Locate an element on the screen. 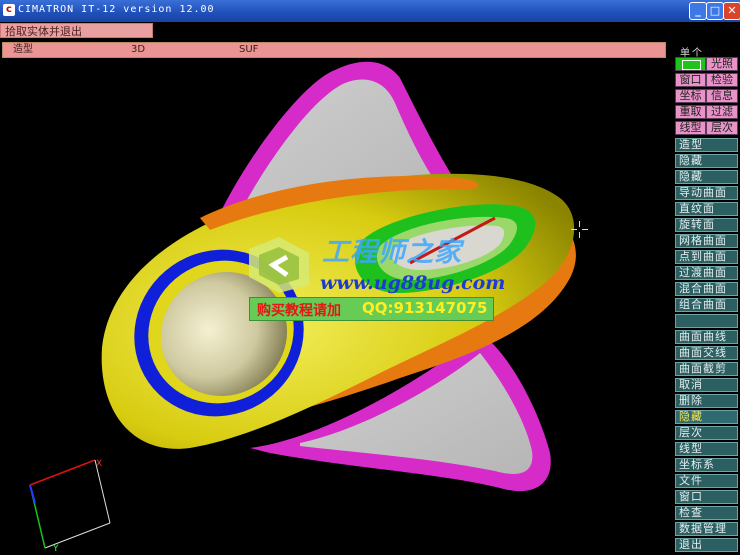 The image size is (740, 555). menu-item-window: 窗口 is located at coordinates (706, 497).